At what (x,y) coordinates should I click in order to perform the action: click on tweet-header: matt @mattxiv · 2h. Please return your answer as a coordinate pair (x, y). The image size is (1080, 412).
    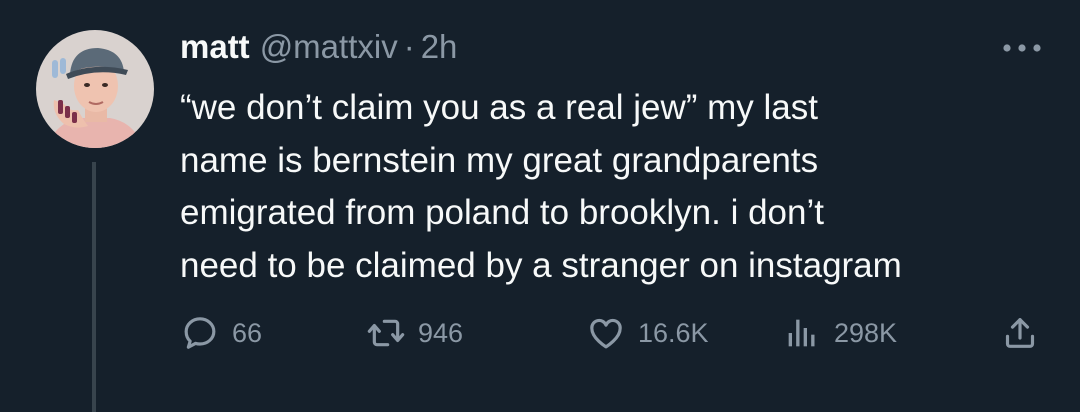
    Looking at the image, I should click on (318, 50).